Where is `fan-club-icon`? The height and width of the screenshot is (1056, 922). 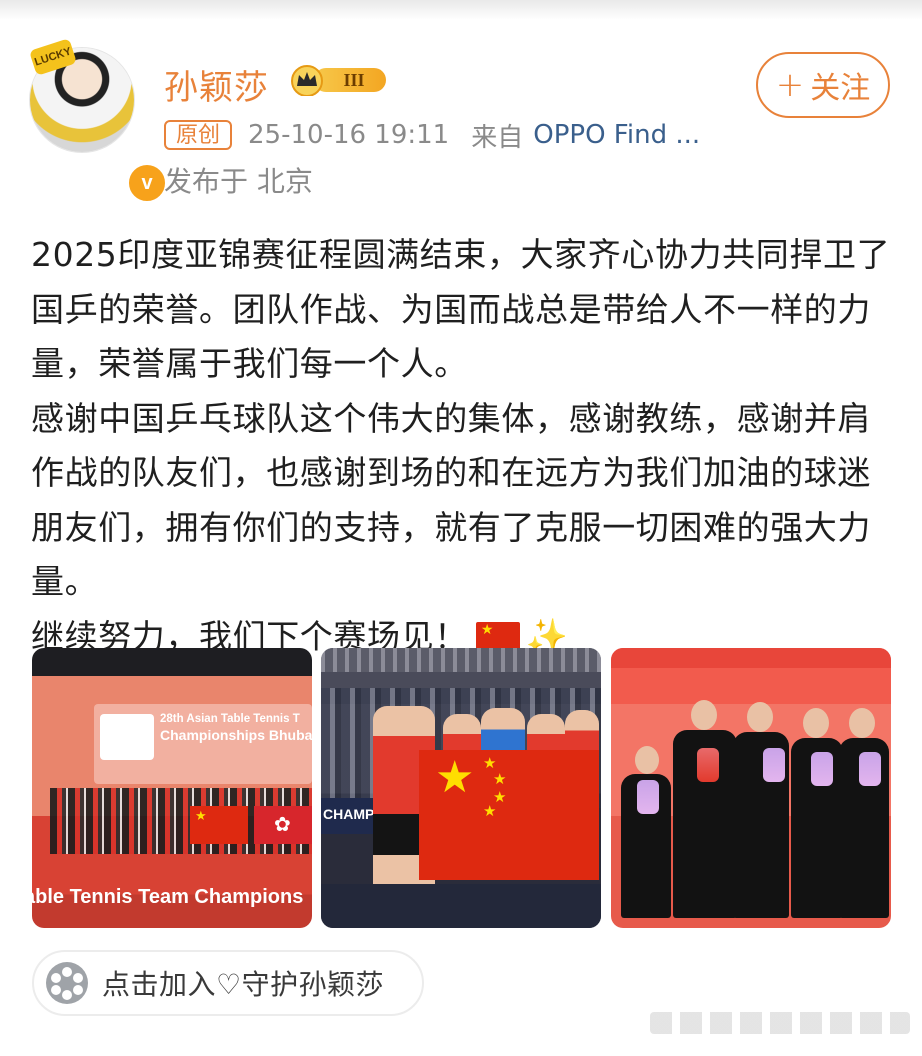
fan-club-icon is located at coordinates (67, 983).